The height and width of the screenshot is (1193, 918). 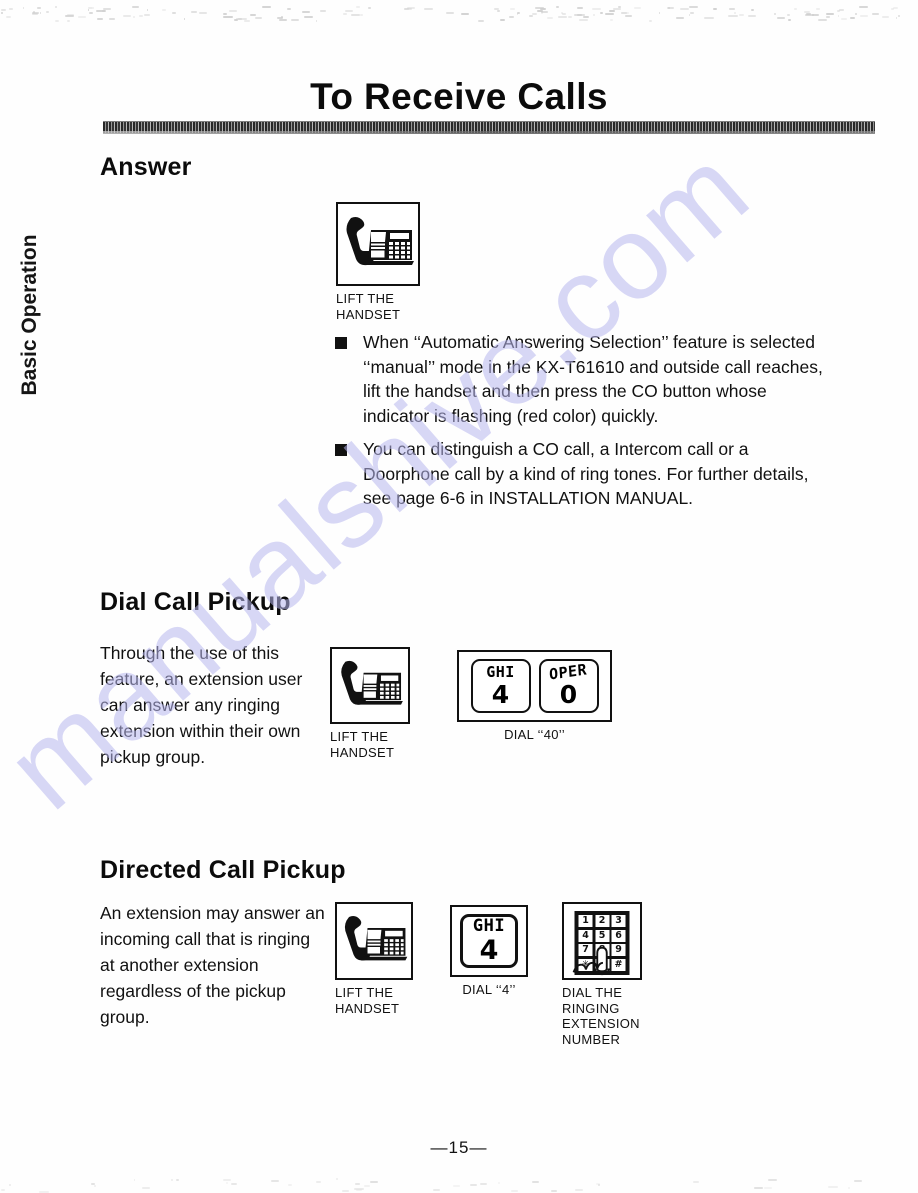 What do you see at coordinates (29, 315) in the screenshot?
I see `side-tab-label: Basic Operation` at bounding box center [29, 315].